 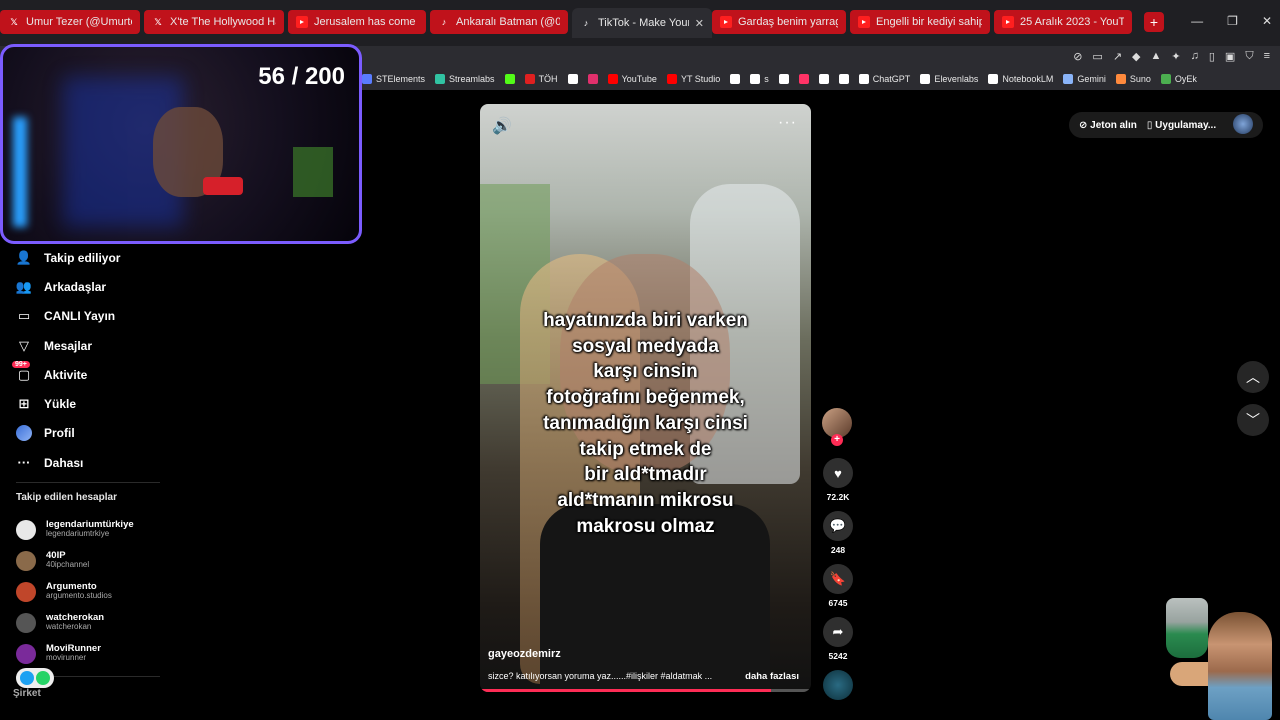 I want to click on bookmark-item: Suno, so click(x=1133, y=79).